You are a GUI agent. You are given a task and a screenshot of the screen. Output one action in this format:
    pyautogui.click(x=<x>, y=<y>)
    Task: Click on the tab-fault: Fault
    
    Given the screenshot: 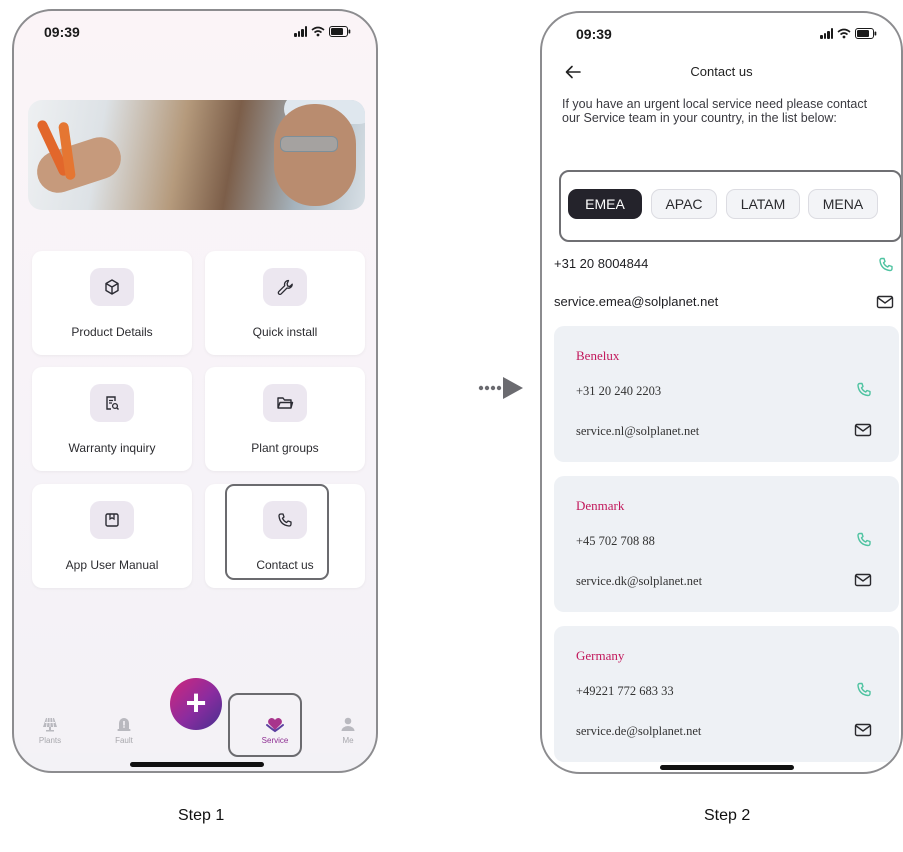 What is the action you would take?
    pyautogui.click(x=124, y=730)
    